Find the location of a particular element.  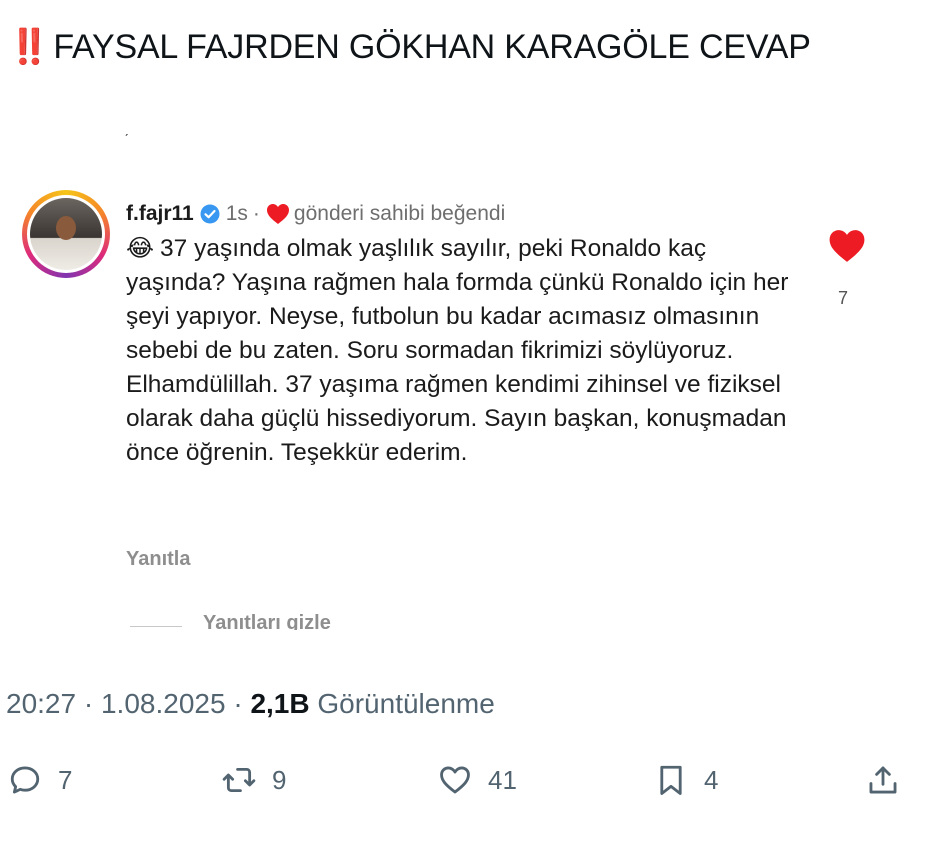

hide-replies-divider is located at coordinates (156, 626).